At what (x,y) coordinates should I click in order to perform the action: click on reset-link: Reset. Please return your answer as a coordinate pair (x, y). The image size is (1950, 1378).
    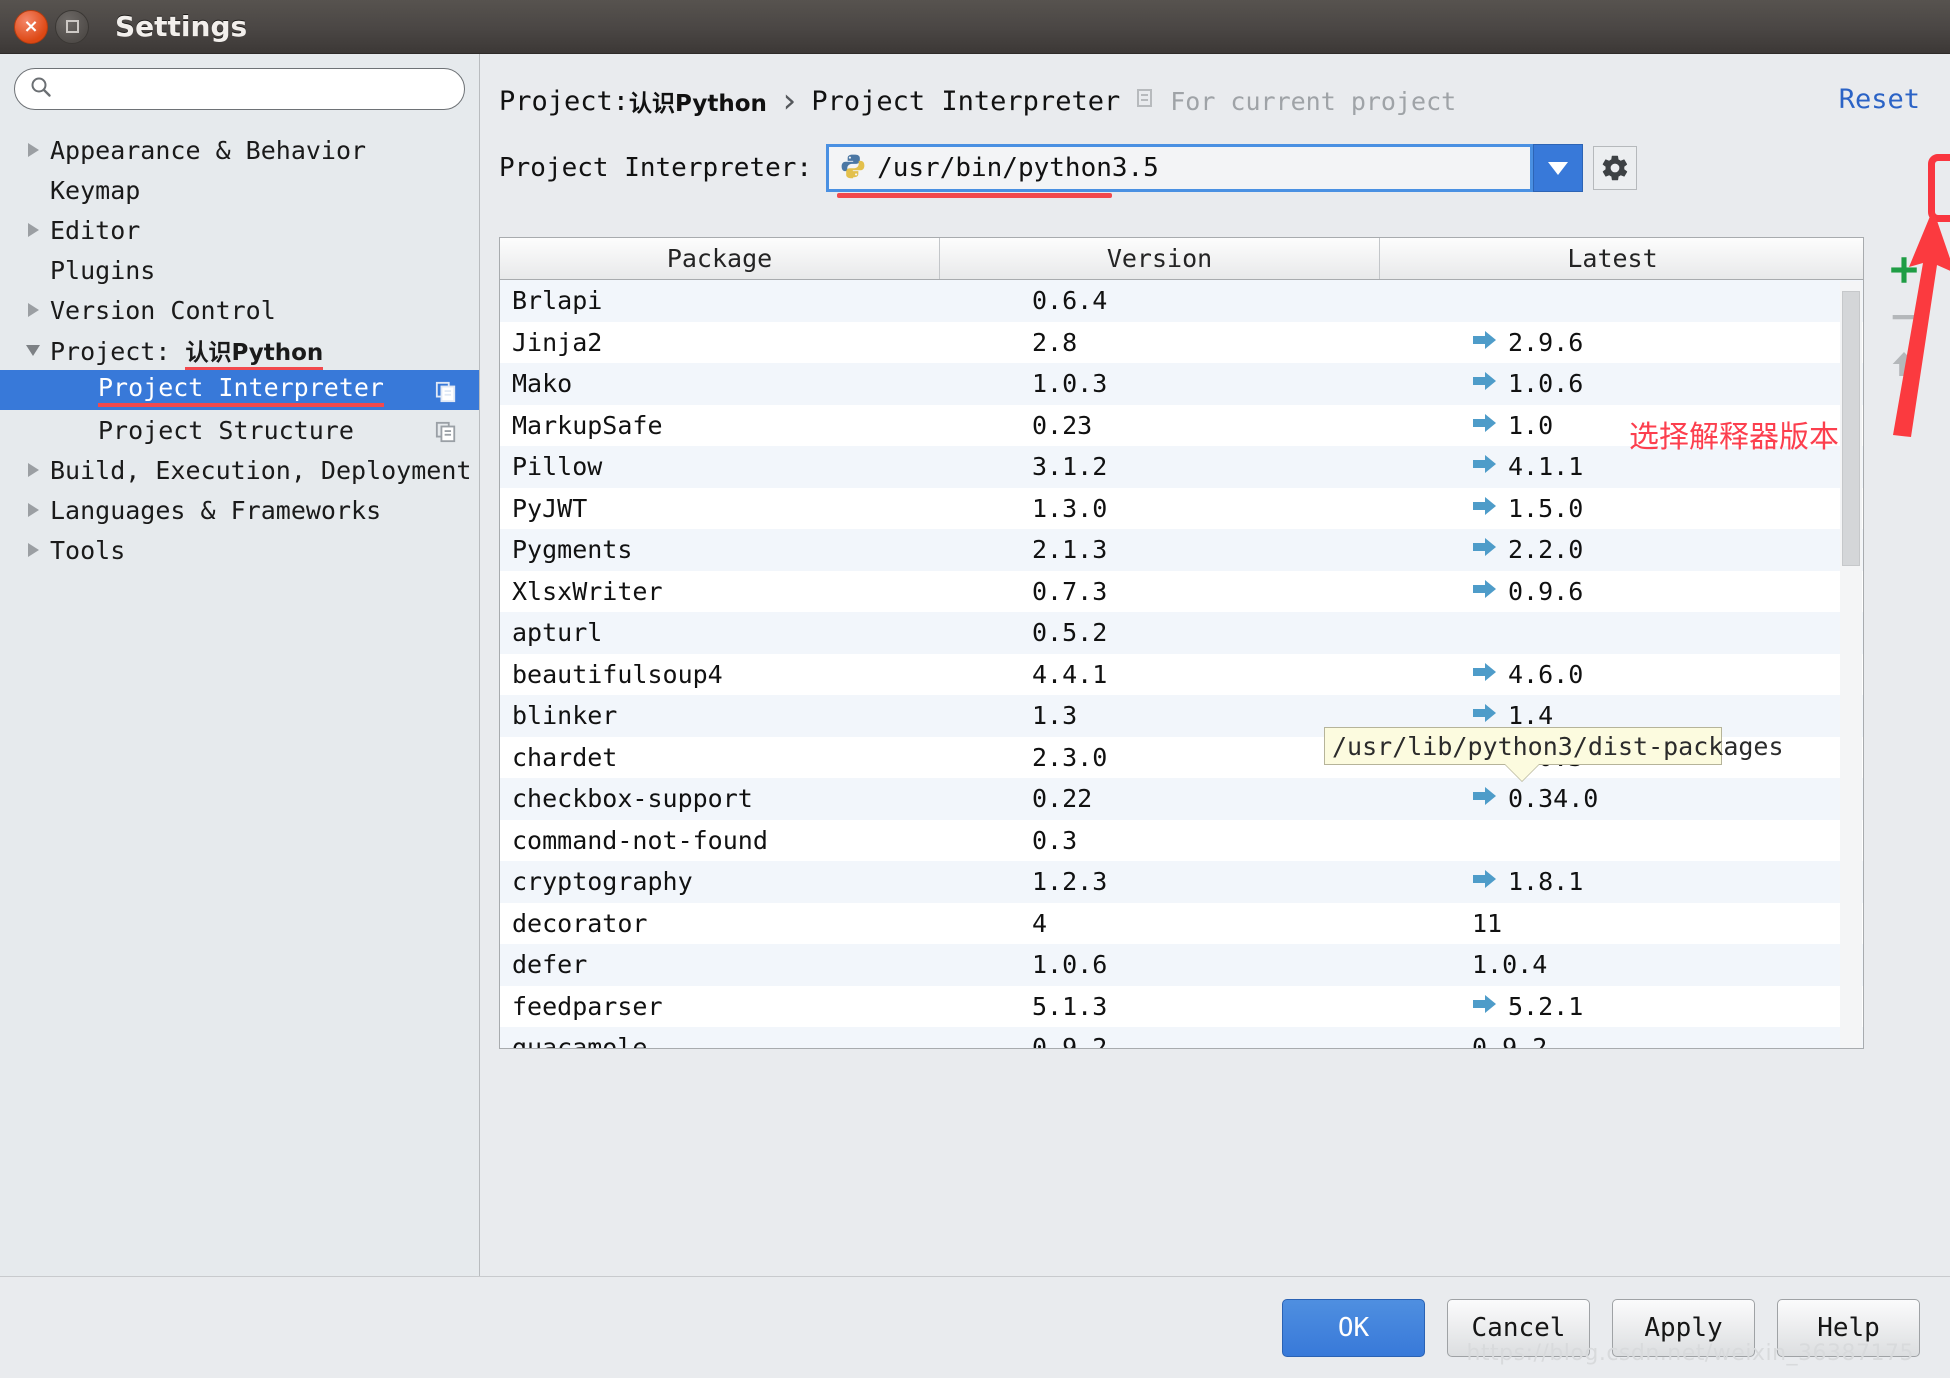
    Looking at the image, I should click on (1879, 99).